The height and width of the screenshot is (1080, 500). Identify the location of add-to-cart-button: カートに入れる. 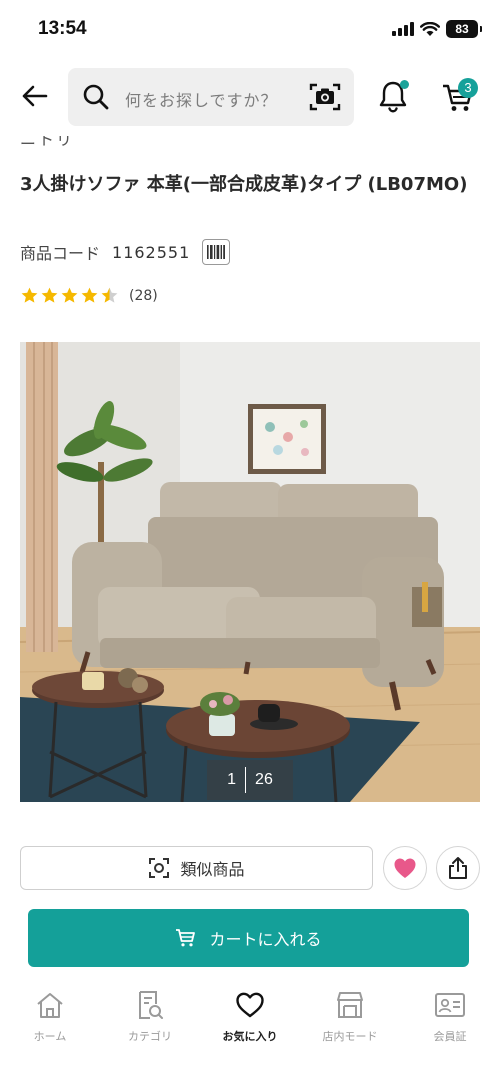
(248, 938).